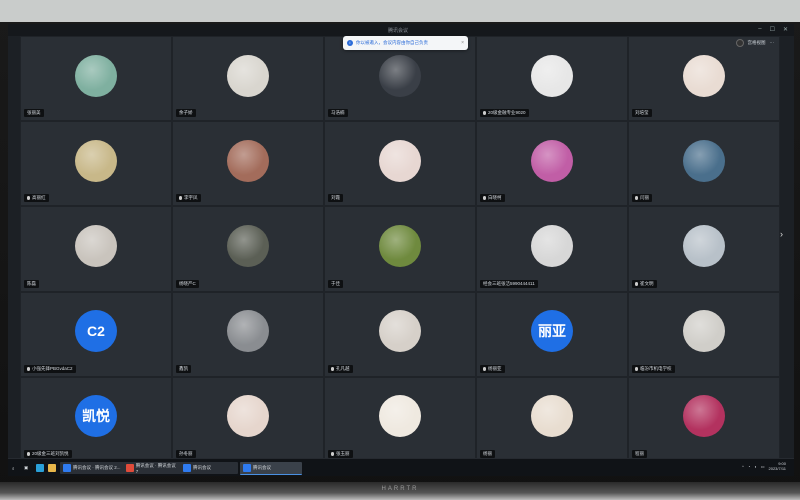 The width and height of the screenshot is (800, 500). What do you see at coordinates (704, 164) in the screenshot?
I see `participant-tile: 闫丽` at bounding box center [704, 164].